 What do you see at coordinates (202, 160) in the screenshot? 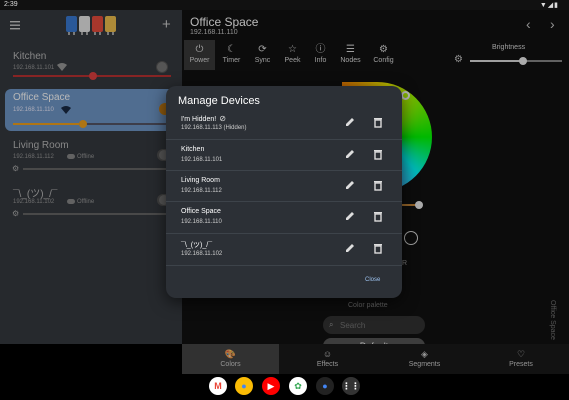
I see `row-ip: 192.168.11.101` at bounding box center [202, 160].